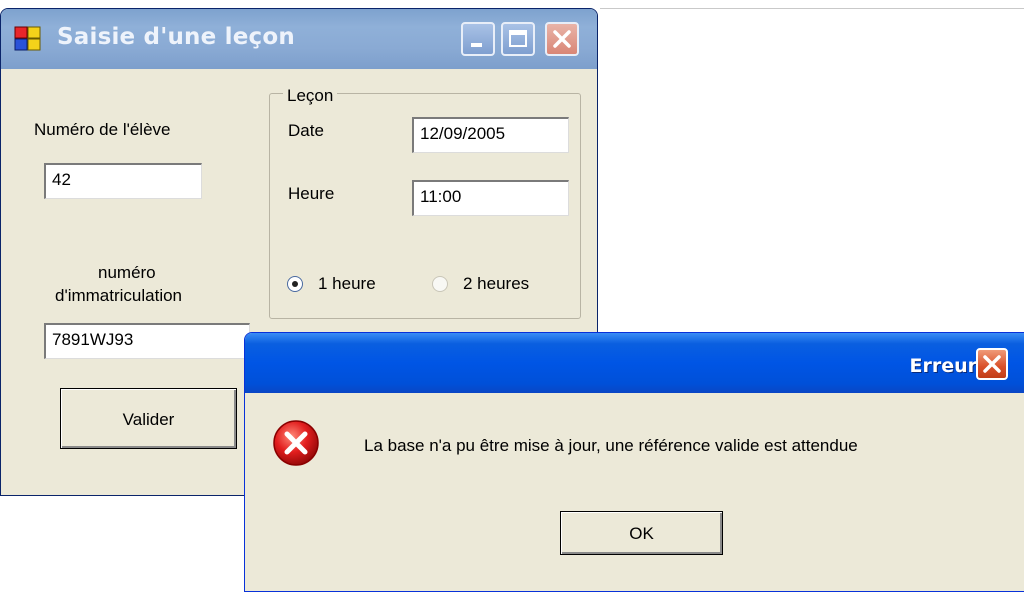  What do you see at coordinates (148, 418) in the screenshot?
I see `validate-button: Valider` at bounding box center [148, 418].